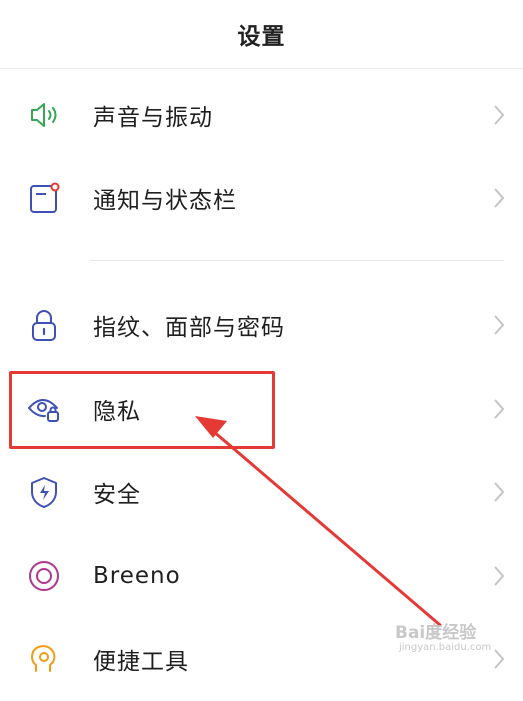 Image resolution: width=523 pixels, height=701 pixels. I want to click on settings-item-label: 指纹、面部与密码, so click(189, 328).